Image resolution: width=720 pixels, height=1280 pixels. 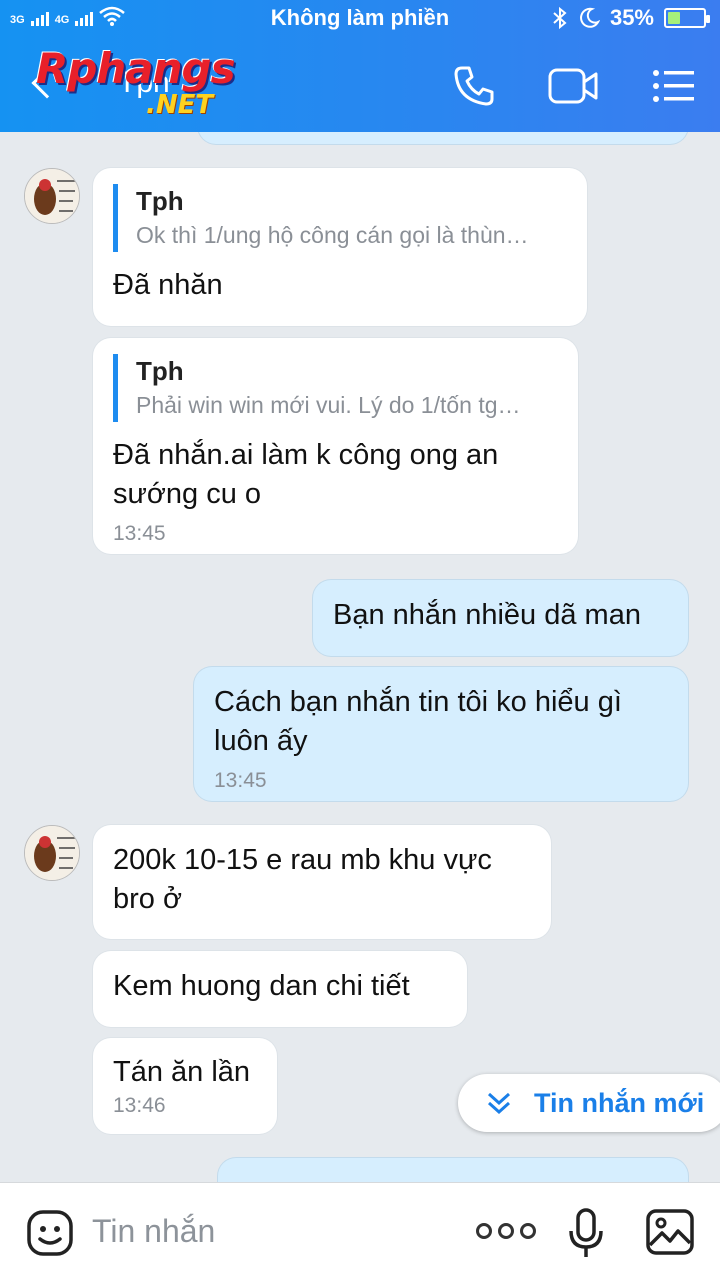 I want to click on message-text: Đã nhắn.ai làm k công ong an sướng cu o, so click(x=306, y=474).